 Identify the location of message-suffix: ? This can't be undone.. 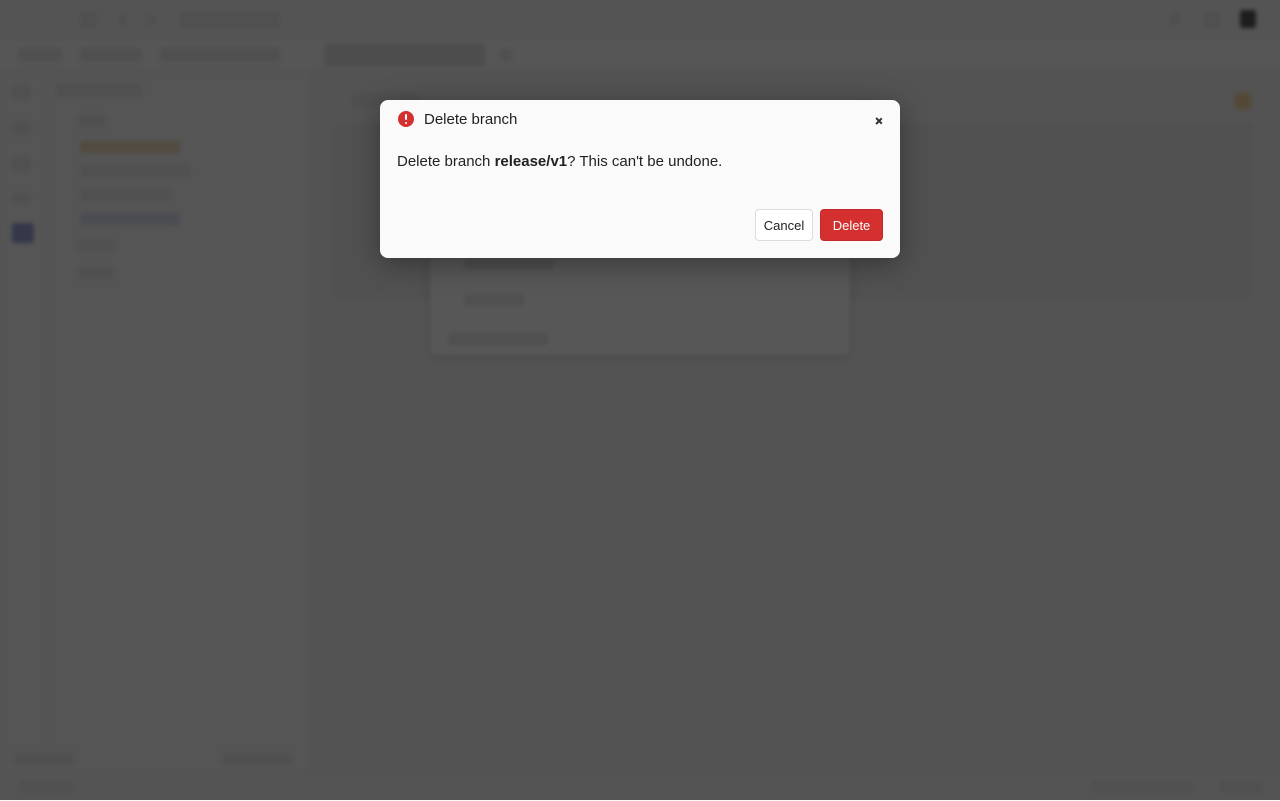
(645, 161).